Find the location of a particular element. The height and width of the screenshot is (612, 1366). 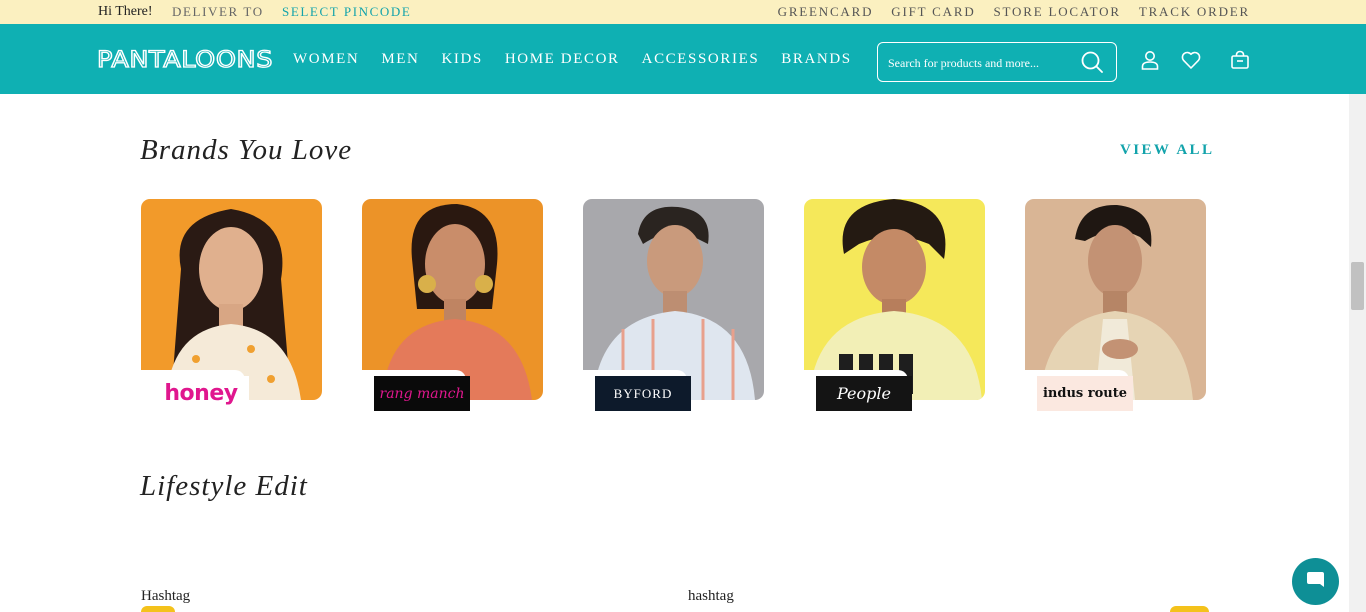

nav-brands: BRANDS is located at coordinates (816, 59).